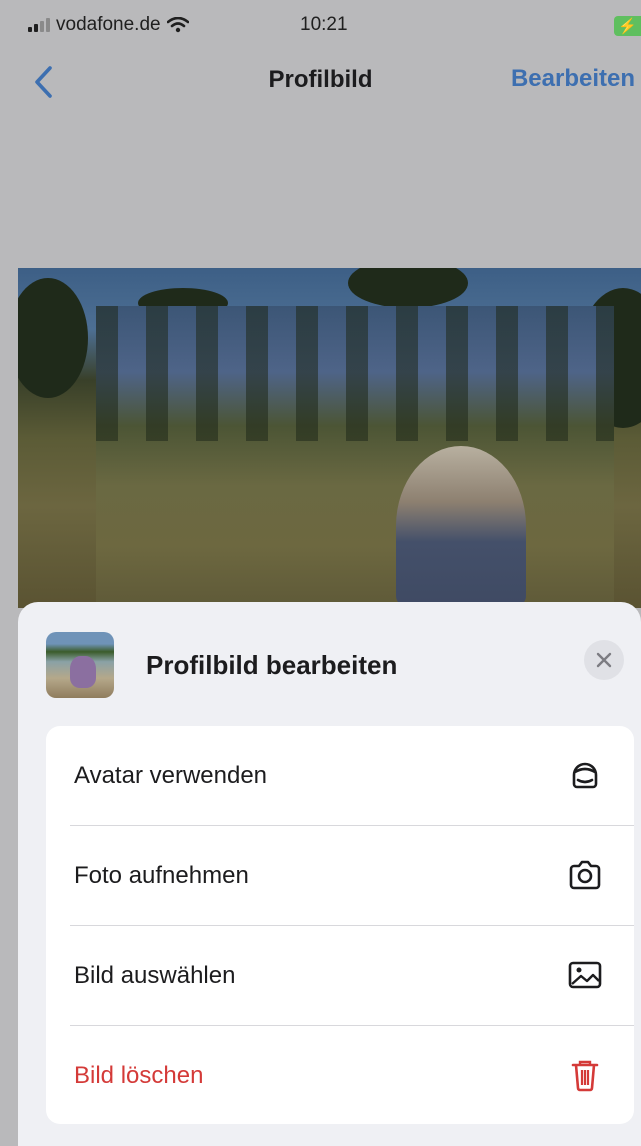 The height and width of the screenshot is (1146, 641). I want to click on sheet-title: Profilbild bearbeiten, so click(272, 665).